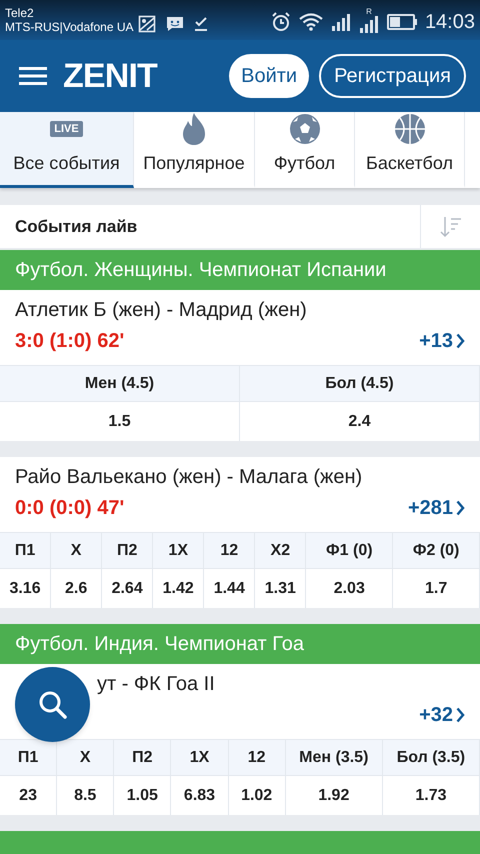  I want to click on more-markets-link: +13, so click(442, 341).